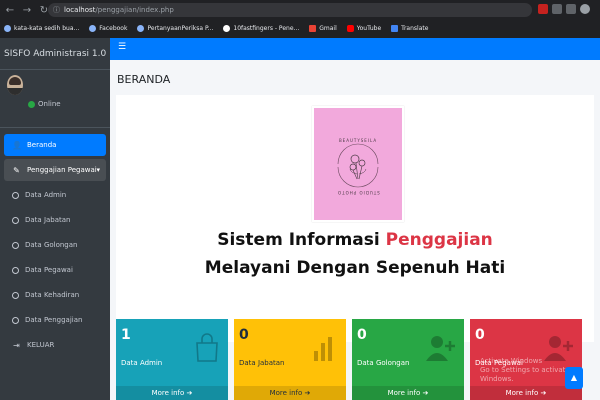 This screenshot has height=400, width=600. I want to click on sidebar-item-data-jabatan: Data Jabatan, so click(55, 220).